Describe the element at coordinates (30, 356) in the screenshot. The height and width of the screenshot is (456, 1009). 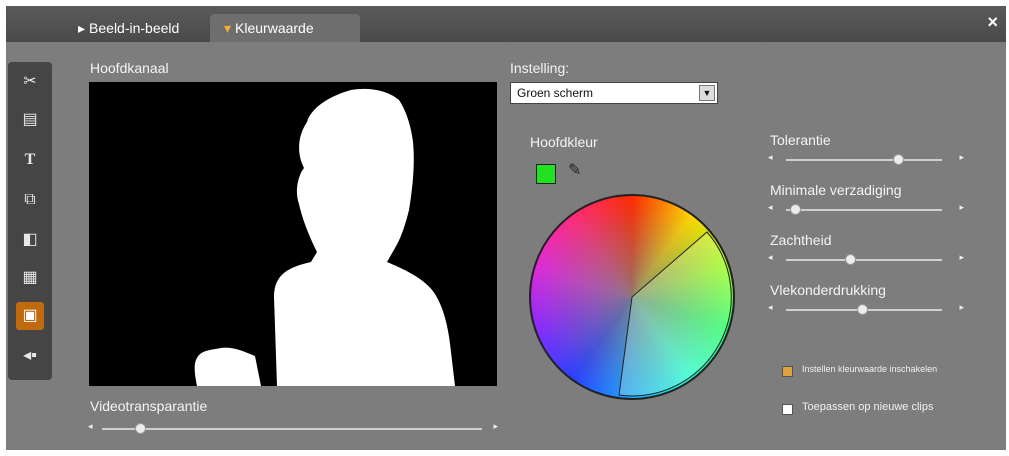
I see `audio-icon: ◂▪` at that location.